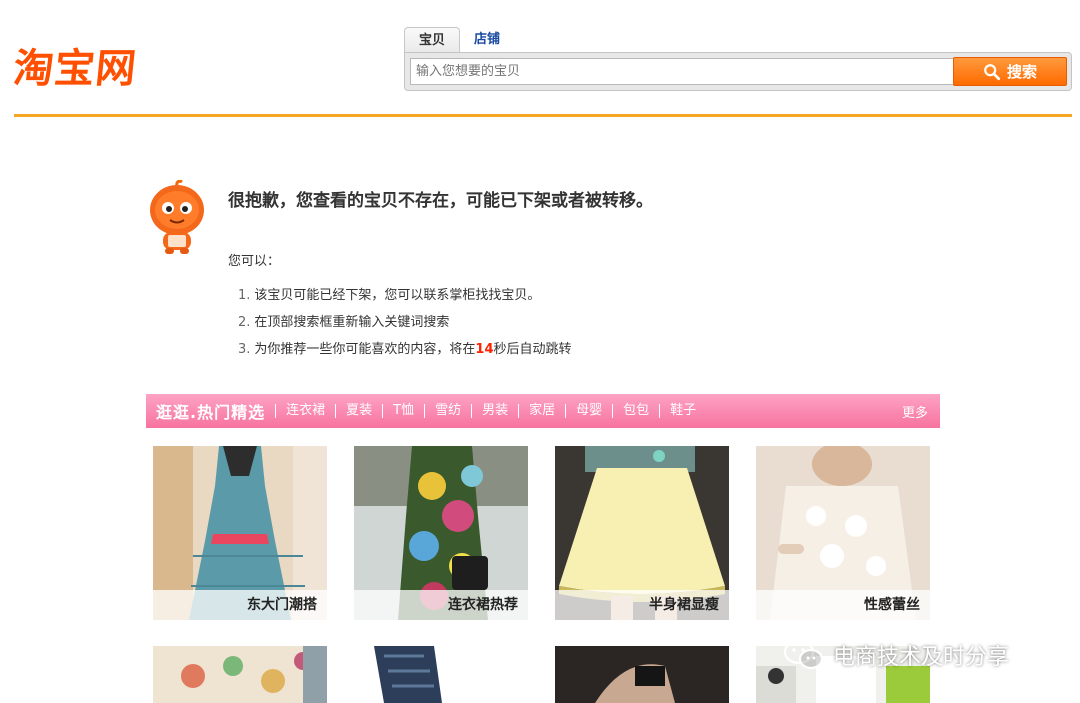 This screenshot has height=703, width=1080. Describe the element at coordinates (843, 533) in the screenshot. I see `product-card: 性感蕾丝` at that location.